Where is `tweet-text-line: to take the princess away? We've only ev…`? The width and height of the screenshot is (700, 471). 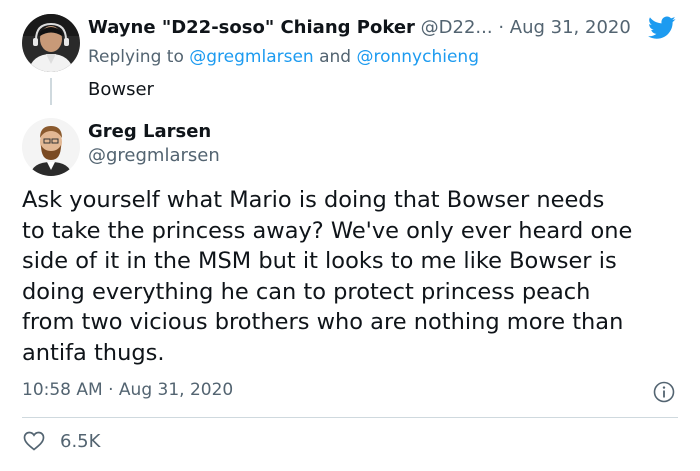 tweet-text-line: to take the princess away? We've only ev… is located at coordinates (327, 230).